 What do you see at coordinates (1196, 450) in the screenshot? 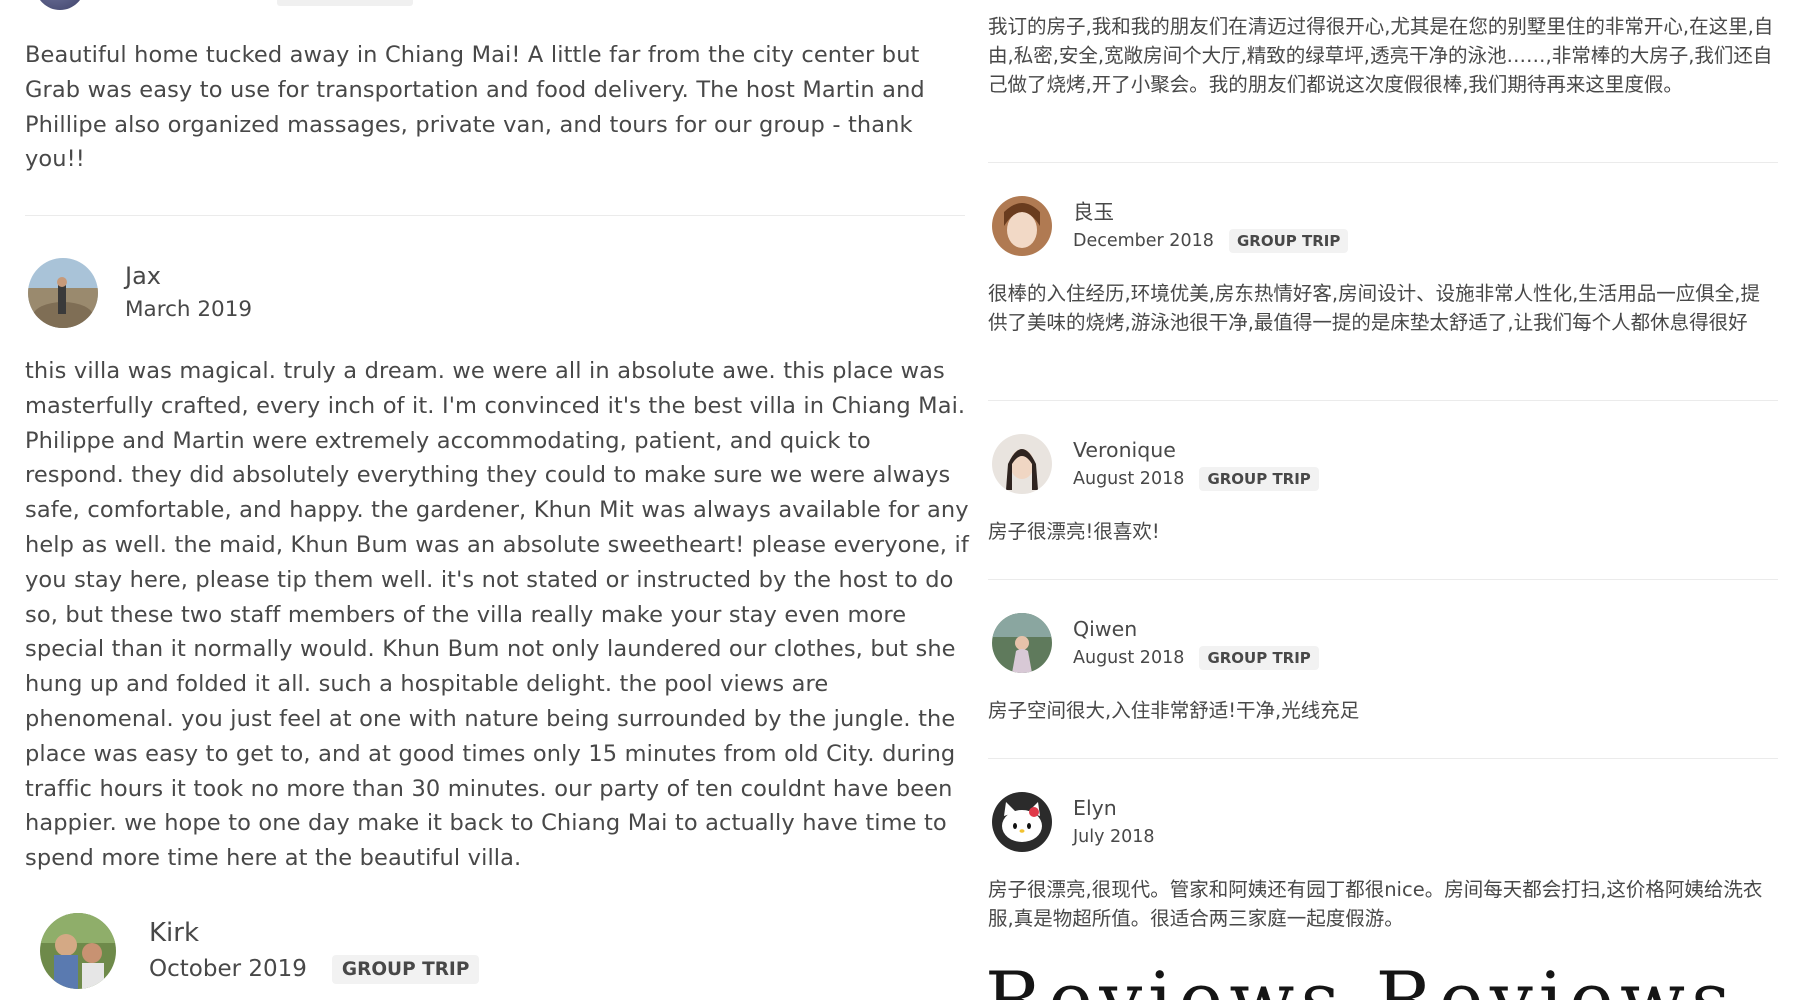
I see `reviewer-name: Veronique` at bounding box center [1196, 450].